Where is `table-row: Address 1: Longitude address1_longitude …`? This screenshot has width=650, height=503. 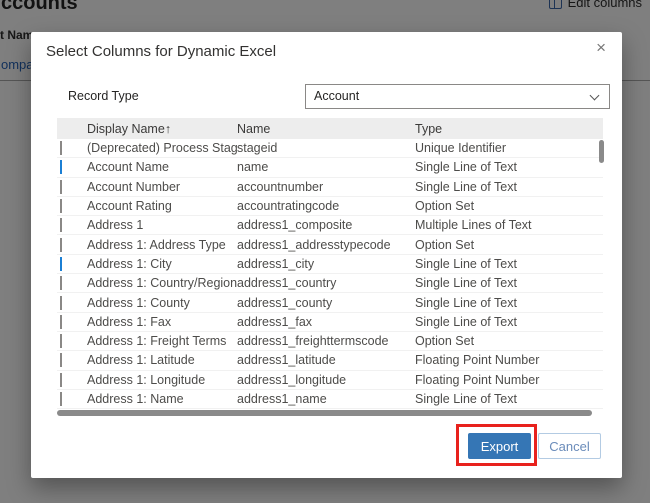 table-row: Address 1: Longitude address1_longitude … is located at coordinates (330, 380).